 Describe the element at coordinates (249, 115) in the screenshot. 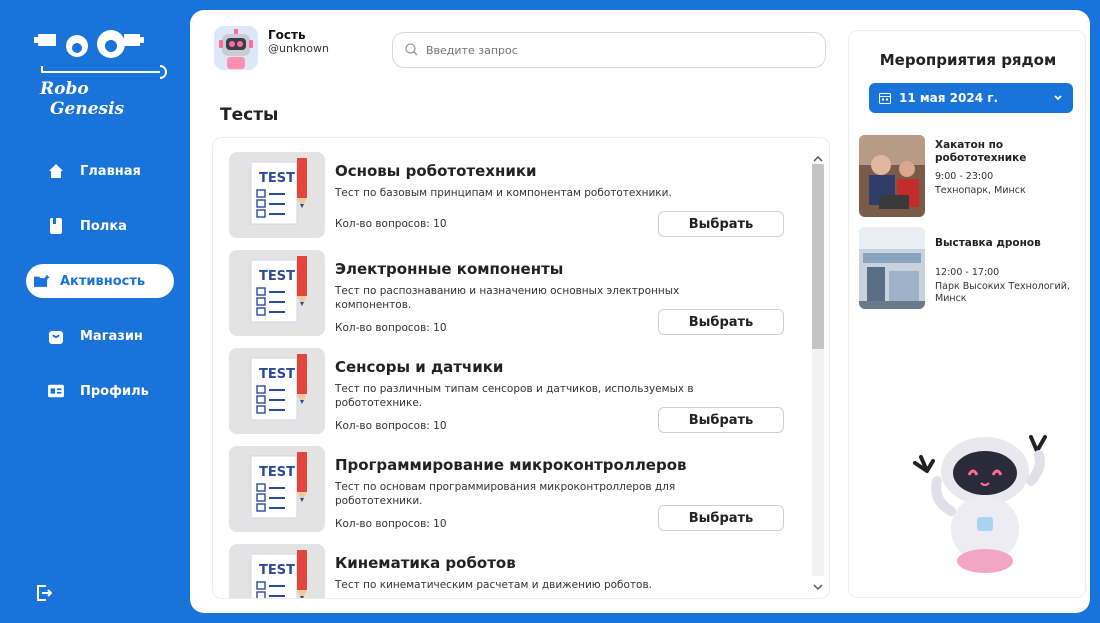

I see `page-title: Тесты` at that location.